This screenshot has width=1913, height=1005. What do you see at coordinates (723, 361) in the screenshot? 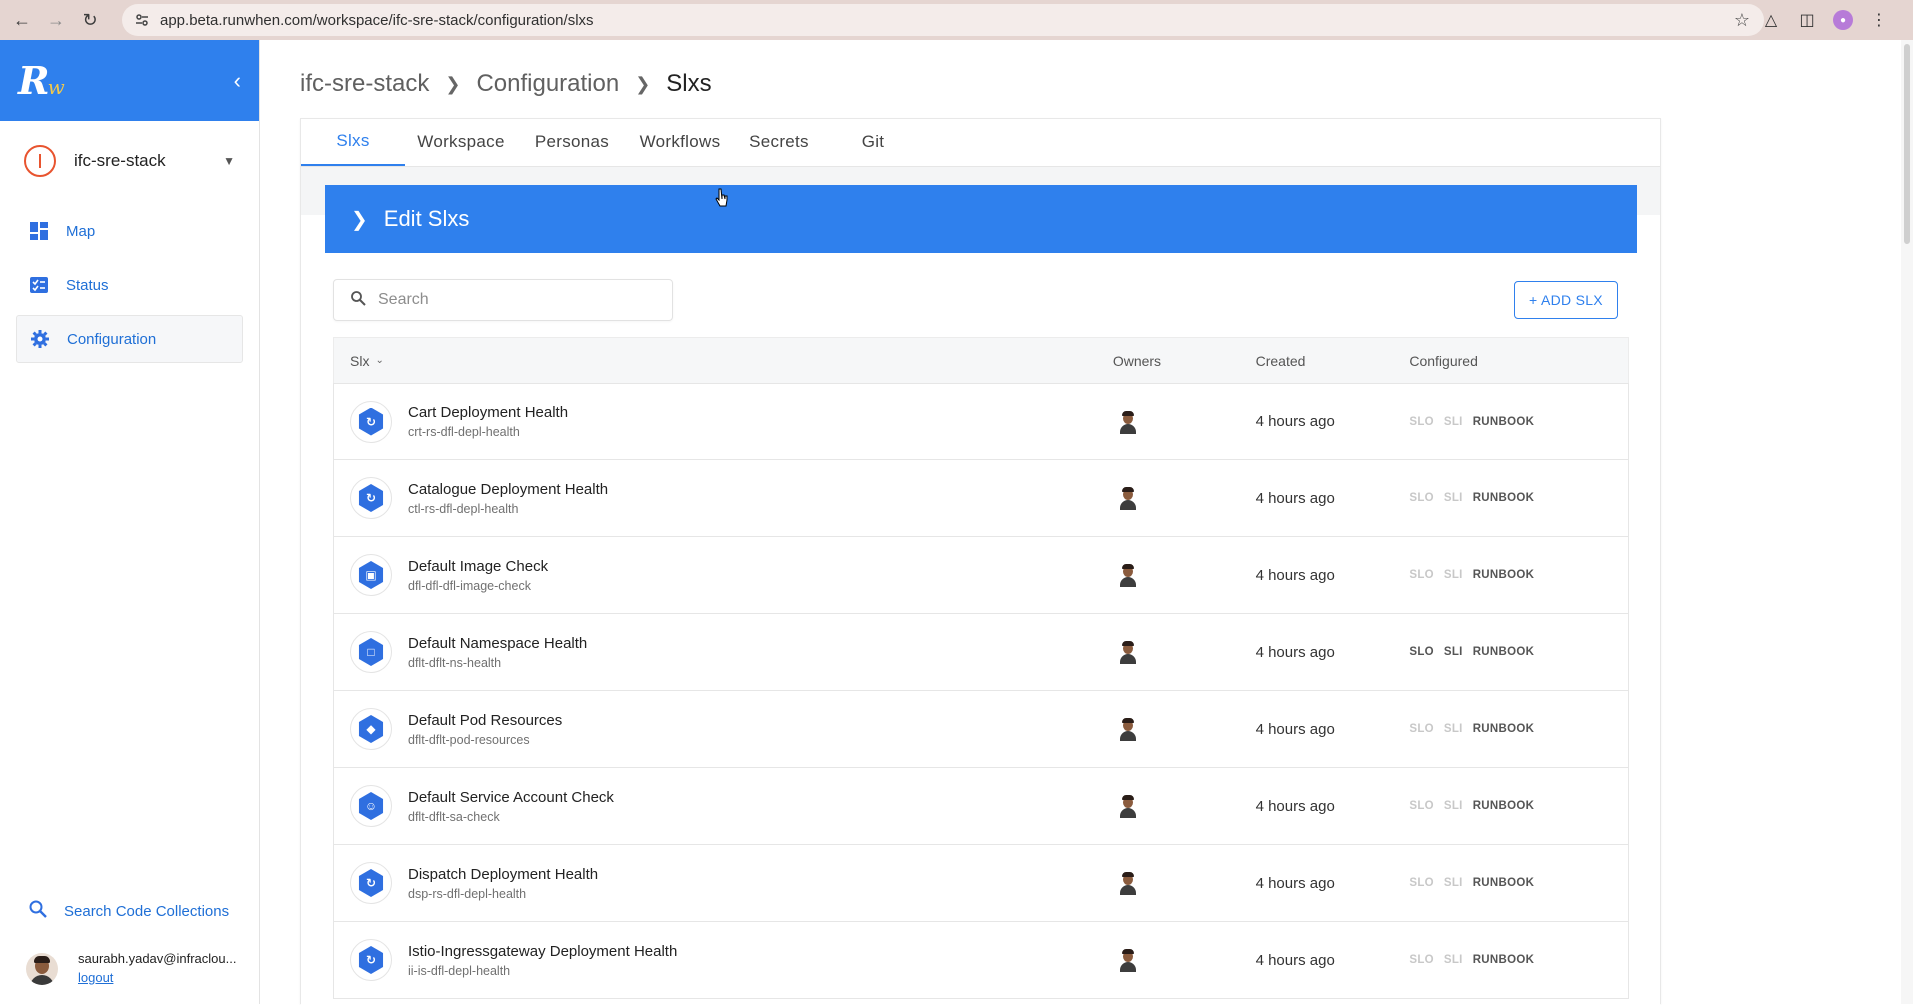
I see `column-header-slx: Slx ⌄` at bounding box center [723, 361].